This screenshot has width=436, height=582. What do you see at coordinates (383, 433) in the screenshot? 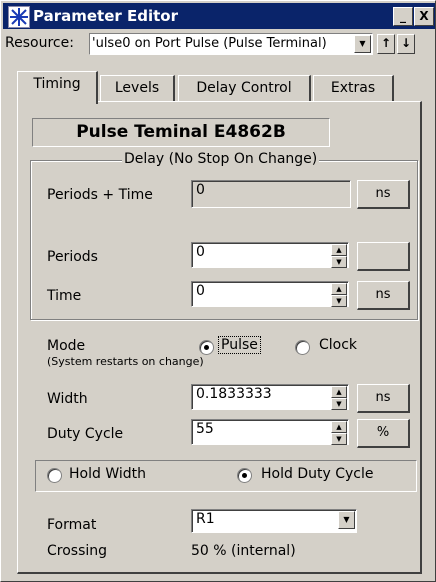
I see `duty-cycle-unit-button: %` at bounding box center [383, 433].